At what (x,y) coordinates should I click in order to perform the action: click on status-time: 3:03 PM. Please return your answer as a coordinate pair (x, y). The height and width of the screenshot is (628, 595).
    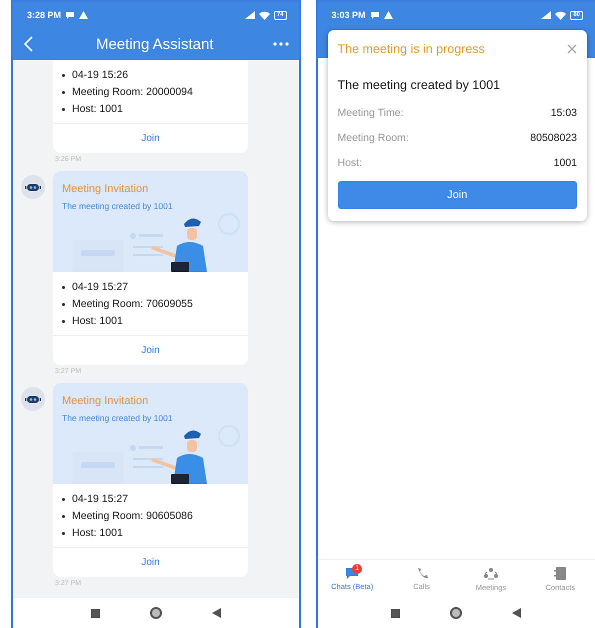
    Looking at the image, I should click on (349, 15).